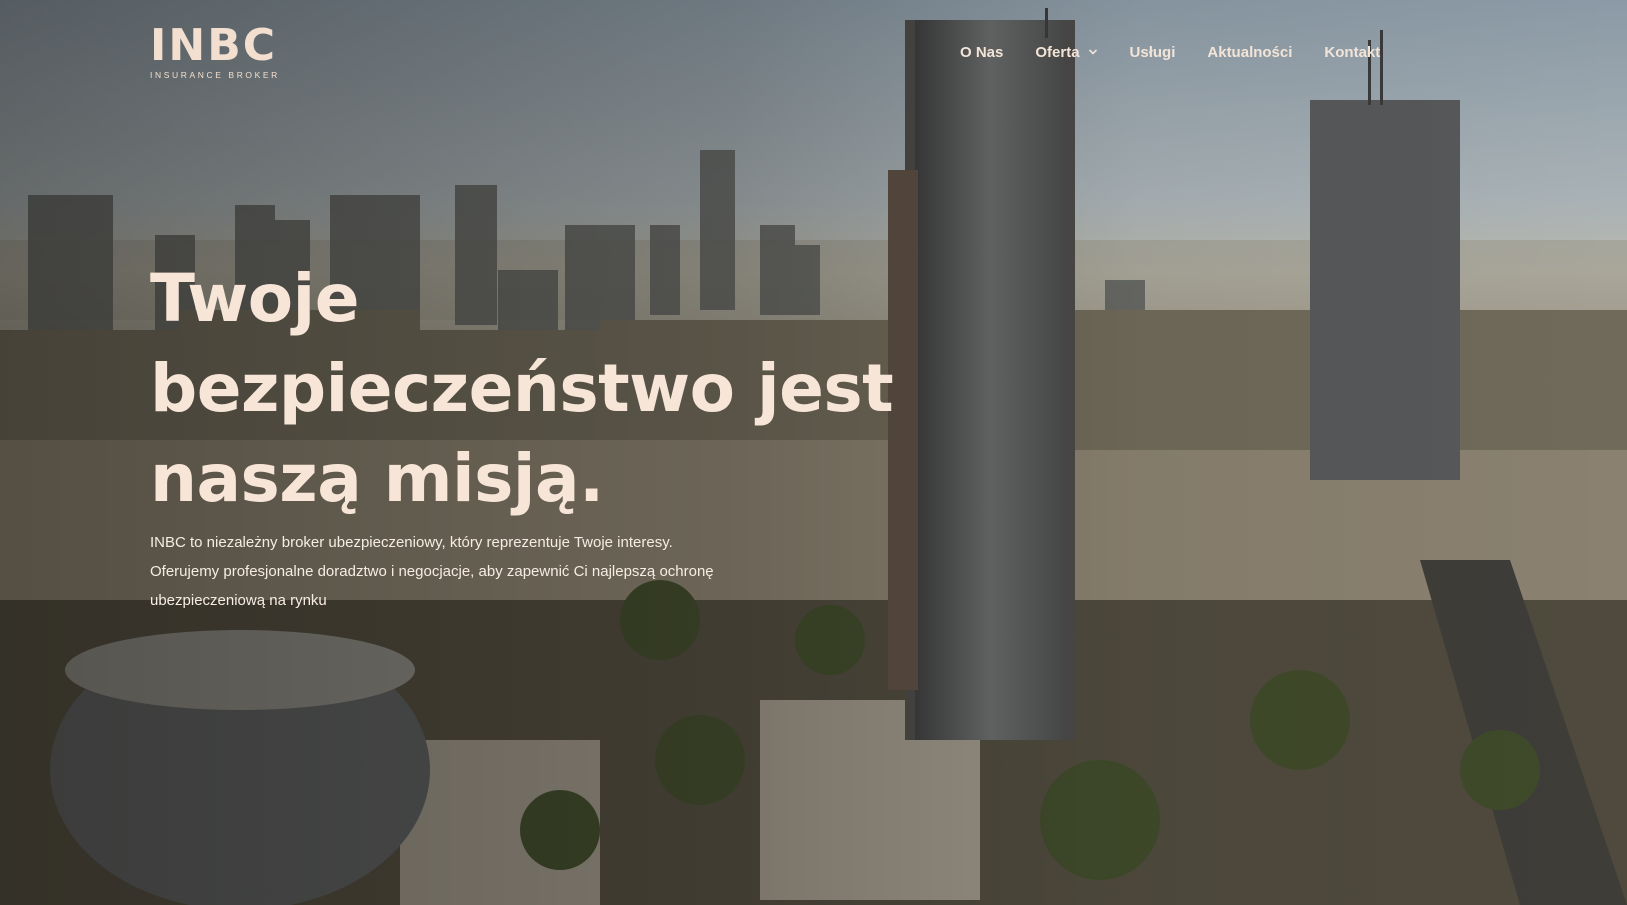  I want to click on logo-wordmark: INBC, so click(214, 45).